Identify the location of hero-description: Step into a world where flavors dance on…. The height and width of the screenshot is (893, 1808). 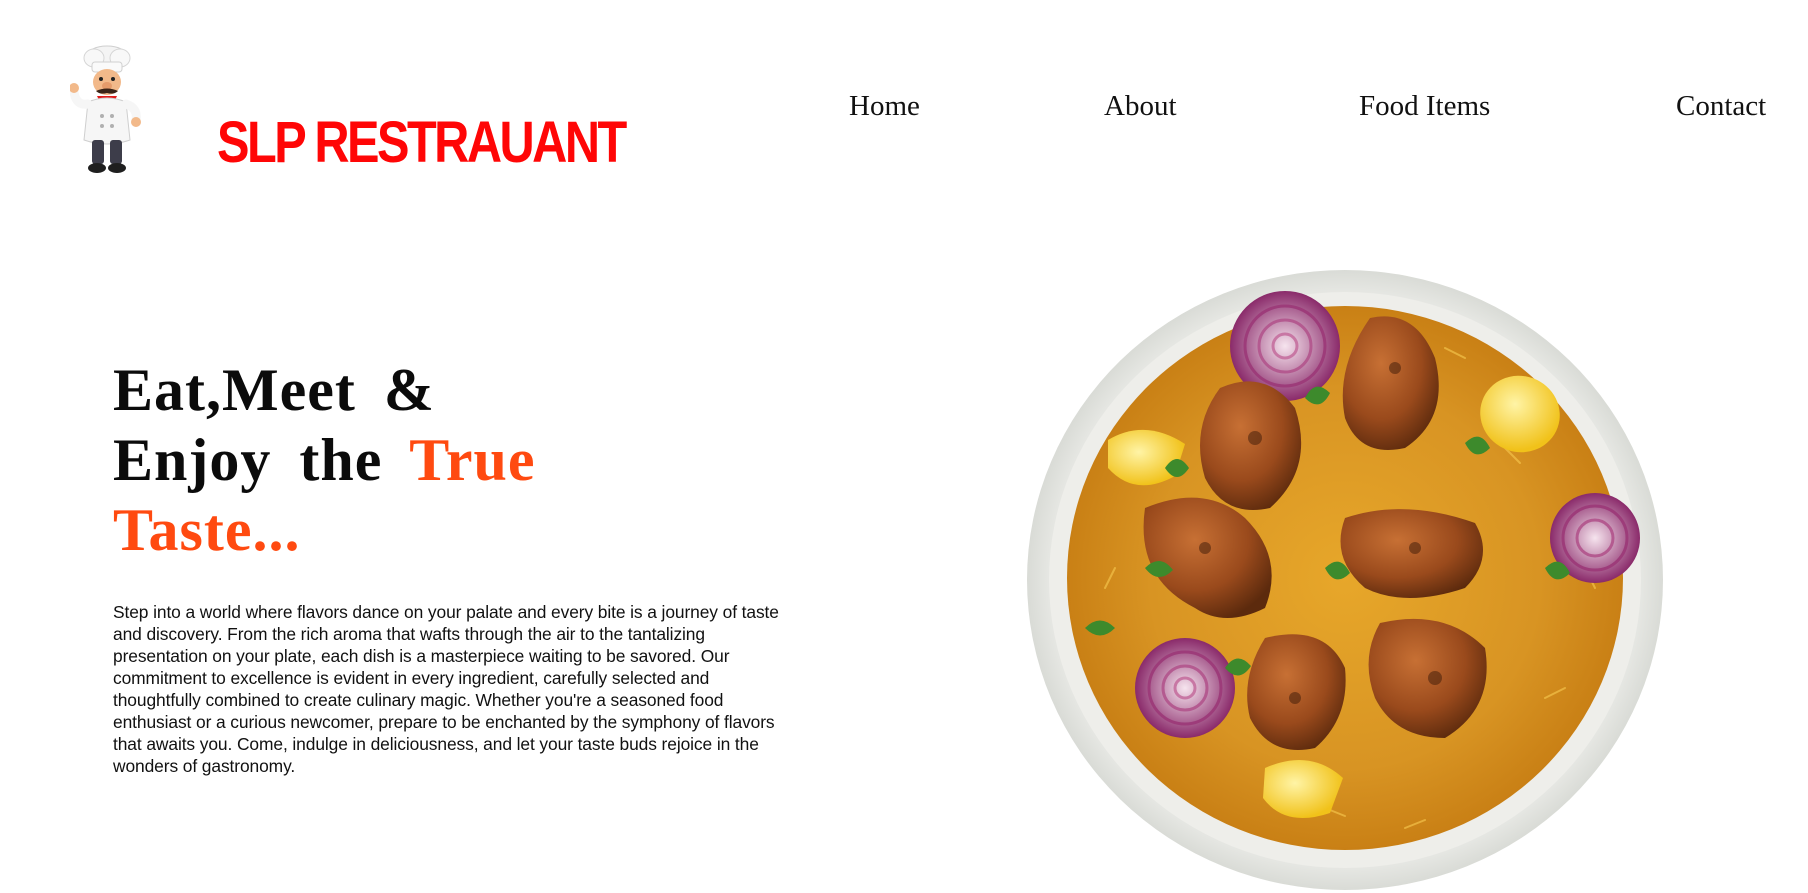
(446, 689).